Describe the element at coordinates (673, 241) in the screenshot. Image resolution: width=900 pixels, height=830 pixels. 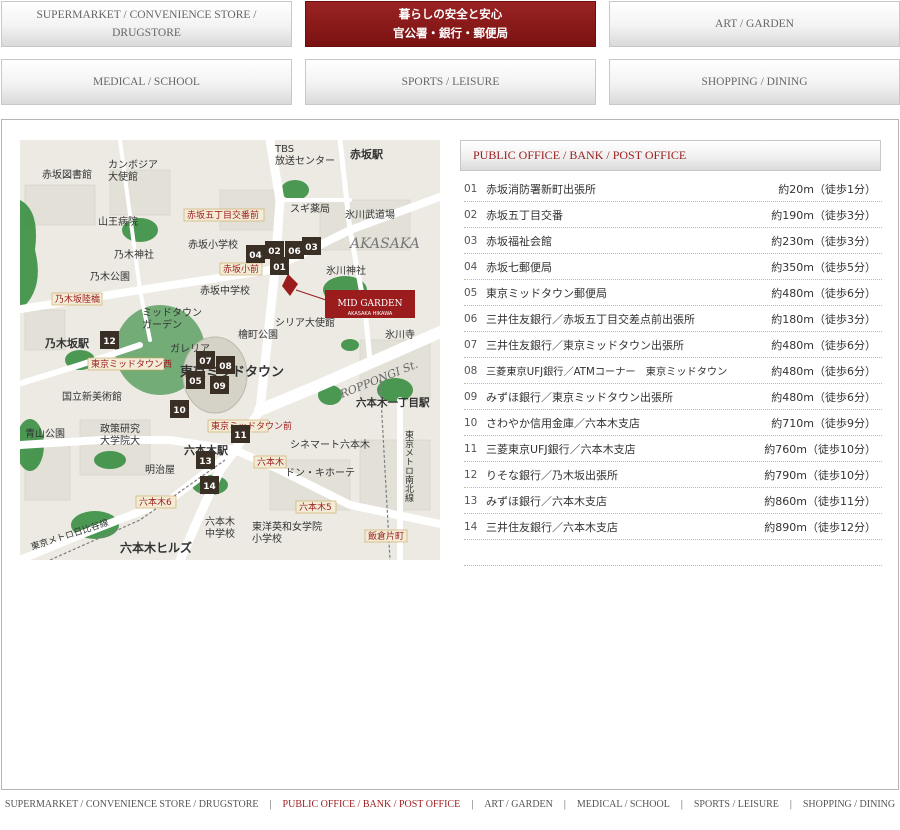
I see `list-item: 03 赤坂福祉会館 約230m（徒歩3分）` at that location.